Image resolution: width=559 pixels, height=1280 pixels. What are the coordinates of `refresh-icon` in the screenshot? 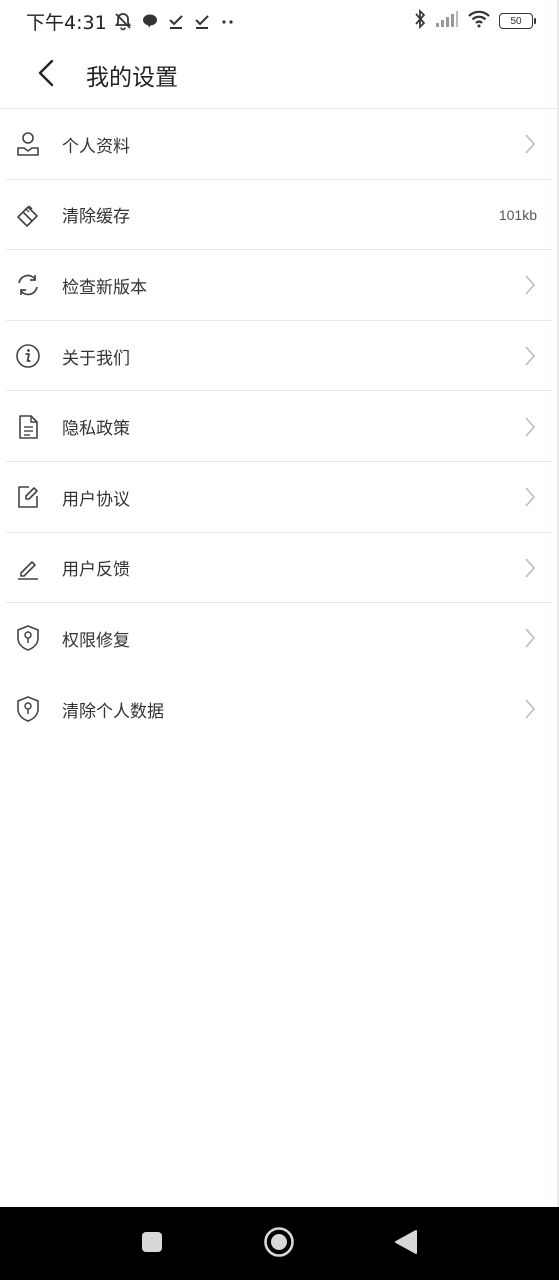 It's located at (28, 285).